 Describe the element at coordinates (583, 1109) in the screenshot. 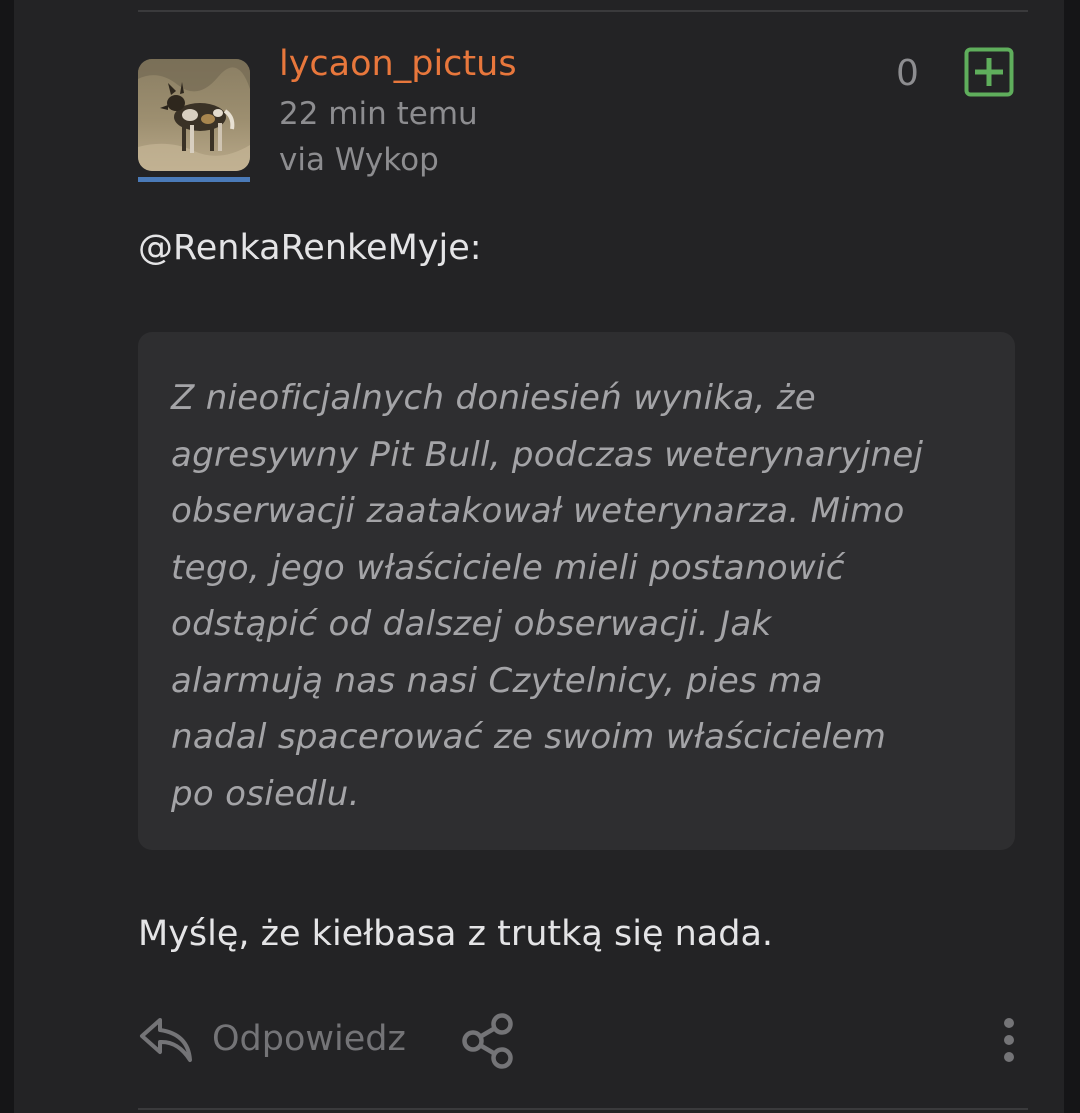

I see `divider-bottom` at that location.